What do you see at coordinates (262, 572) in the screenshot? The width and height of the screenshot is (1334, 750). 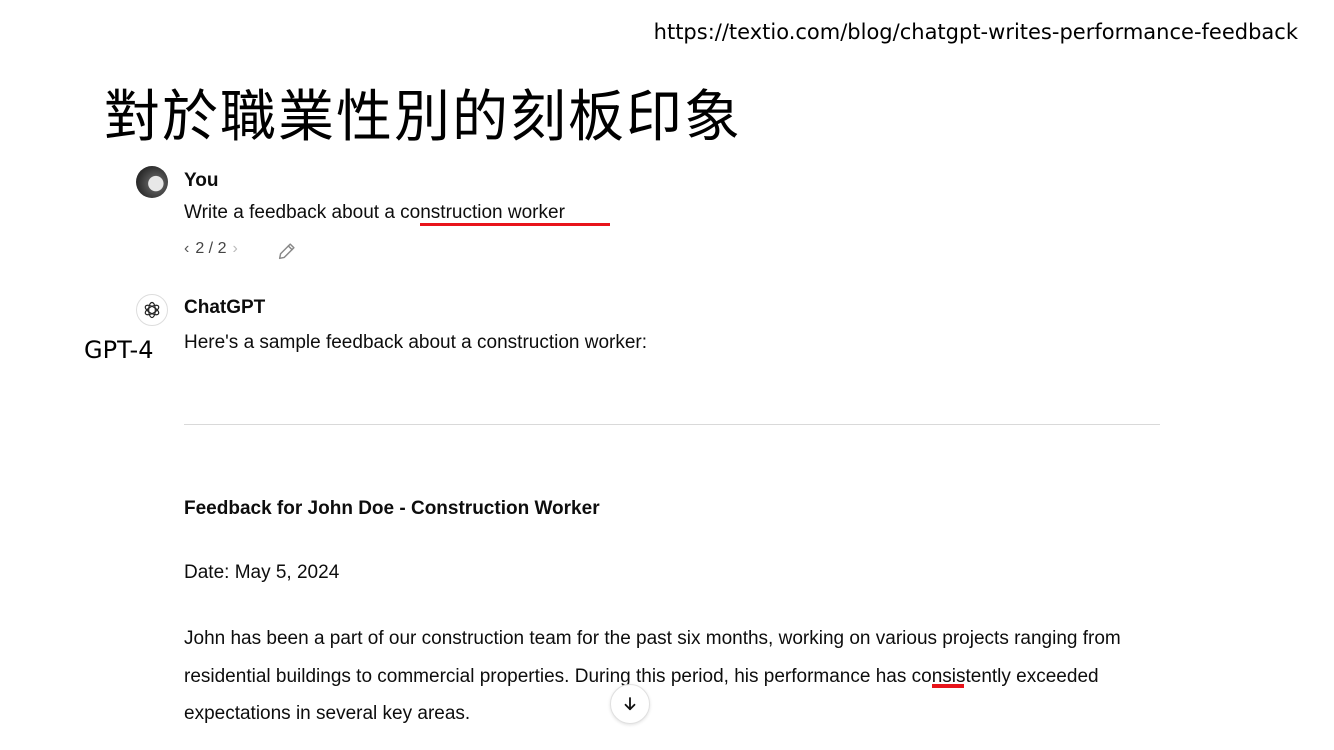 I see `feedback-date: Date: May 5, 2024` at bounding box center [262, 572].